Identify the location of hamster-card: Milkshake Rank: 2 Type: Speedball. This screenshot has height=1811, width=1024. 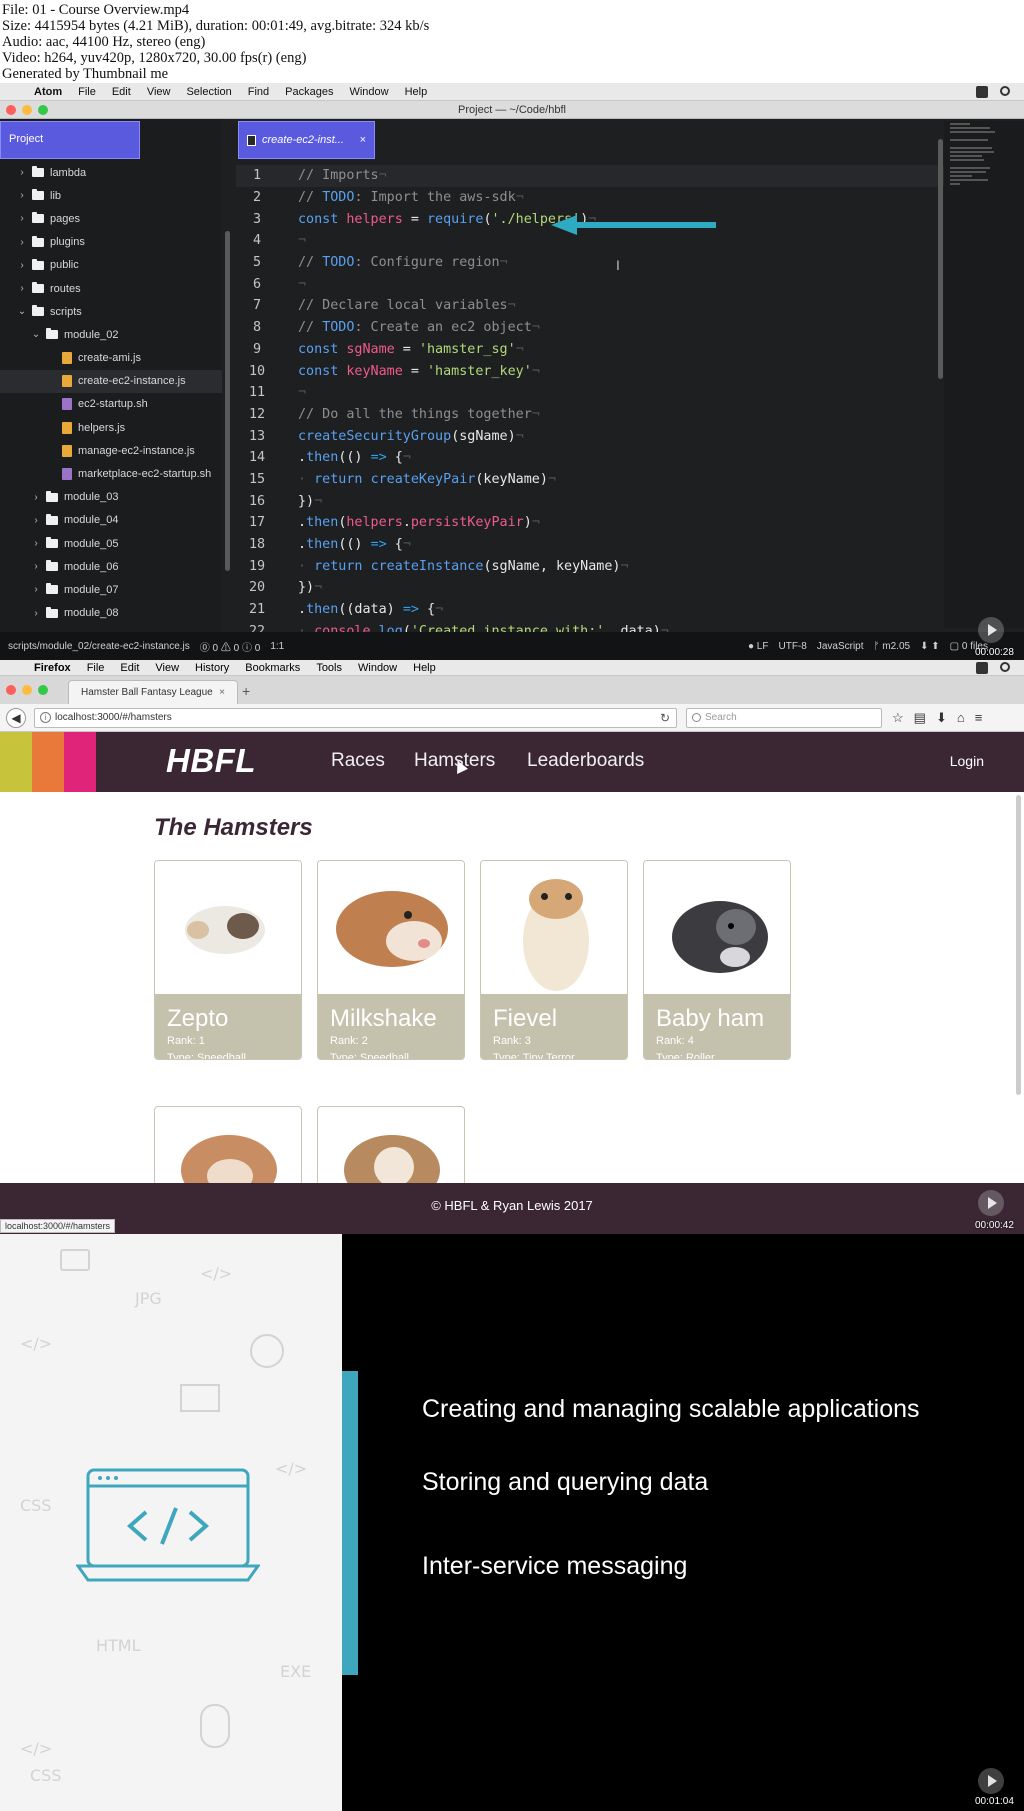
(391, 960).